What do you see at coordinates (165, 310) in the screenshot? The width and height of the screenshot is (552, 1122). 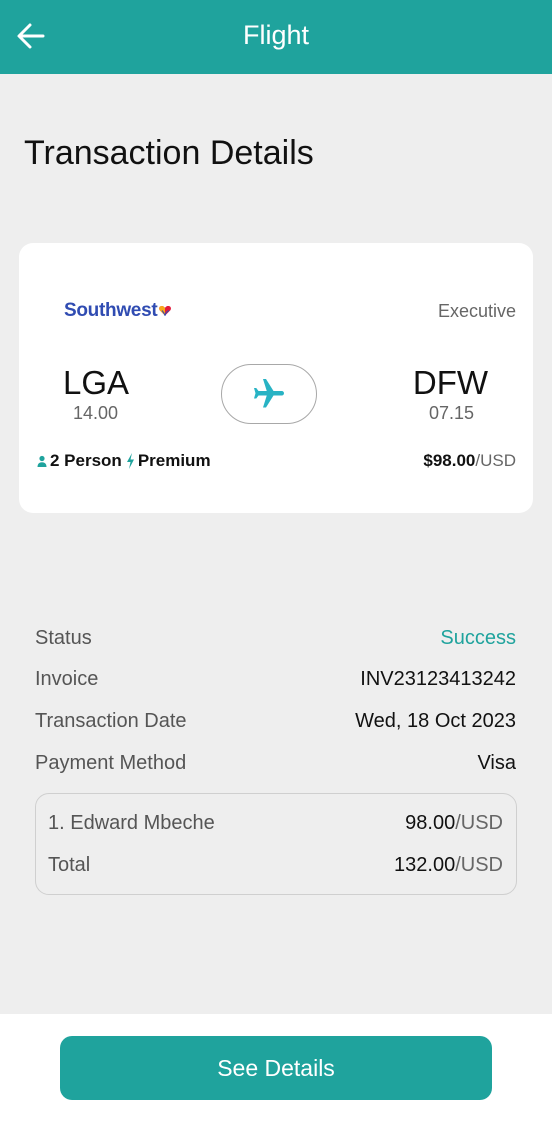 I see `heart-icon` at bounding box center [165, 310].